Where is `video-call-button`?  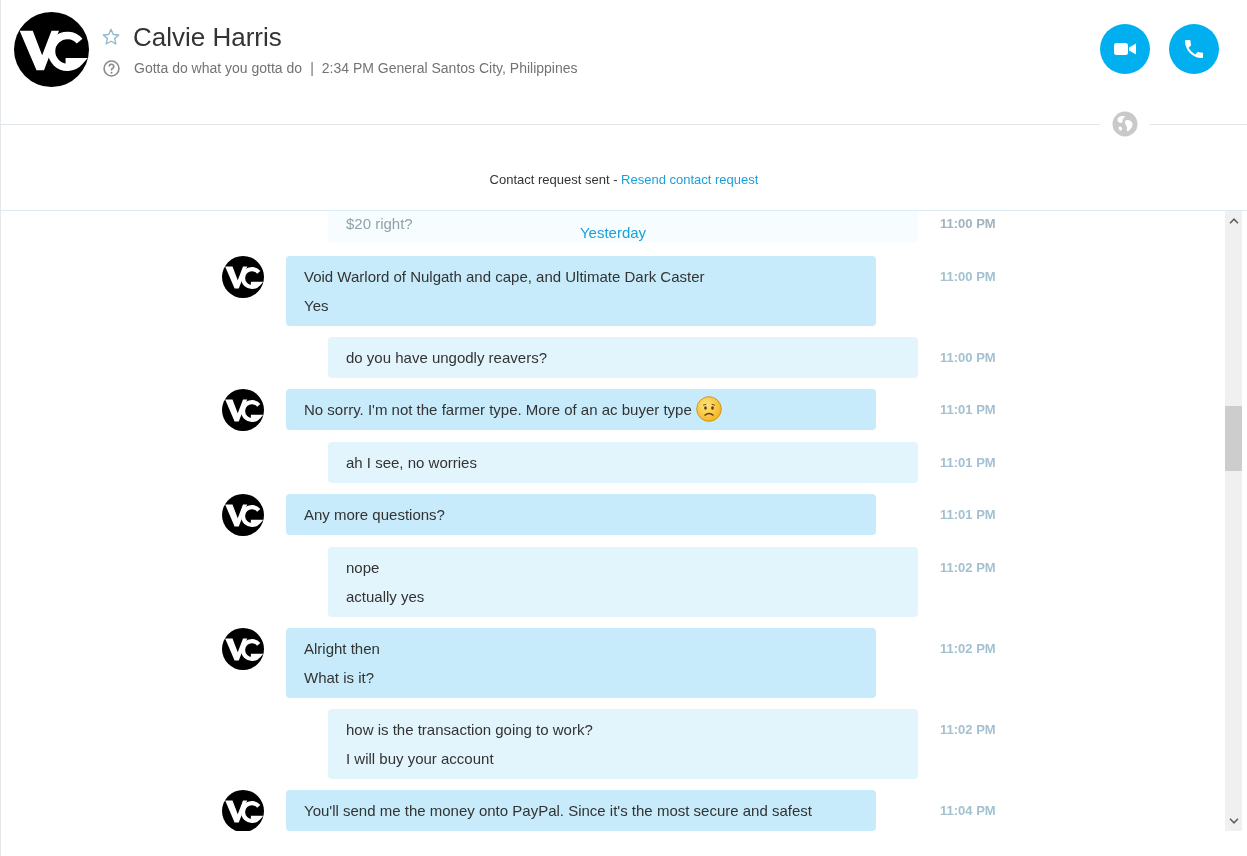 video-call-button is located at coordinates (1125, 49).